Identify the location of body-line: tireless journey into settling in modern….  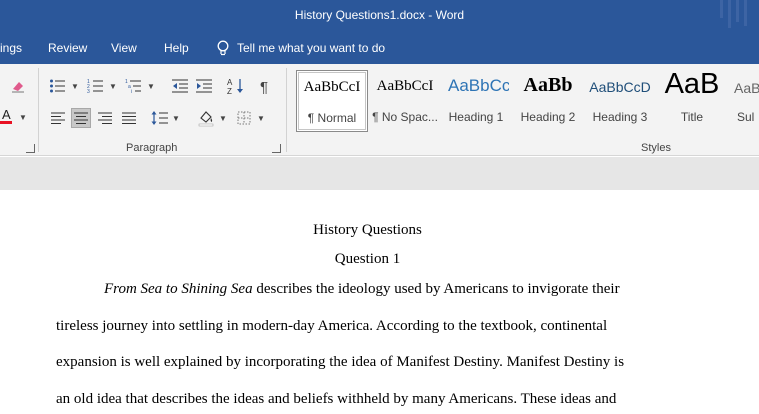
(332, 326).